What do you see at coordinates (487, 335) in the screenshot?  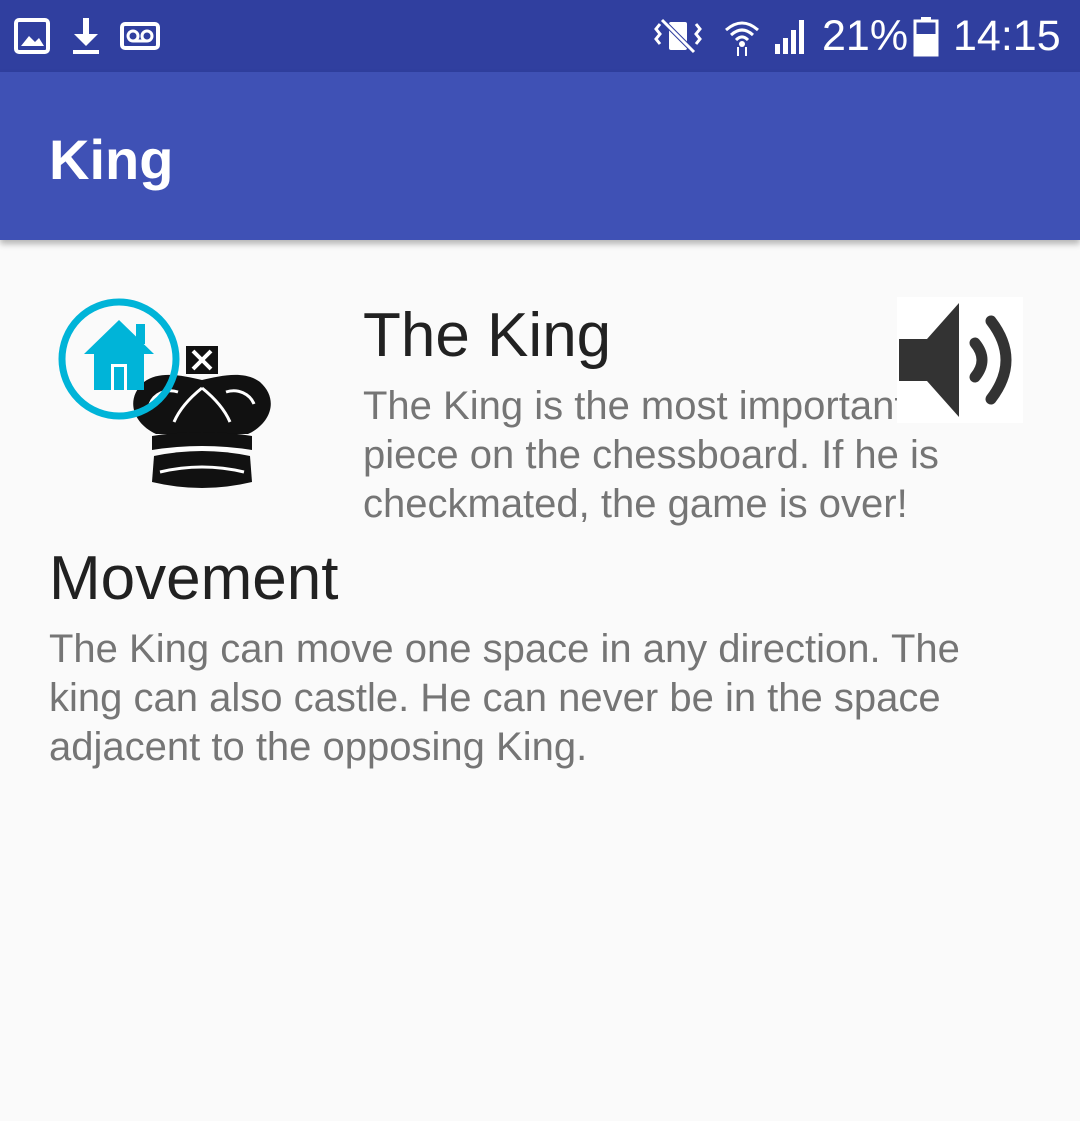 I see `piece-title: The King` at bounding box center [487, 335].